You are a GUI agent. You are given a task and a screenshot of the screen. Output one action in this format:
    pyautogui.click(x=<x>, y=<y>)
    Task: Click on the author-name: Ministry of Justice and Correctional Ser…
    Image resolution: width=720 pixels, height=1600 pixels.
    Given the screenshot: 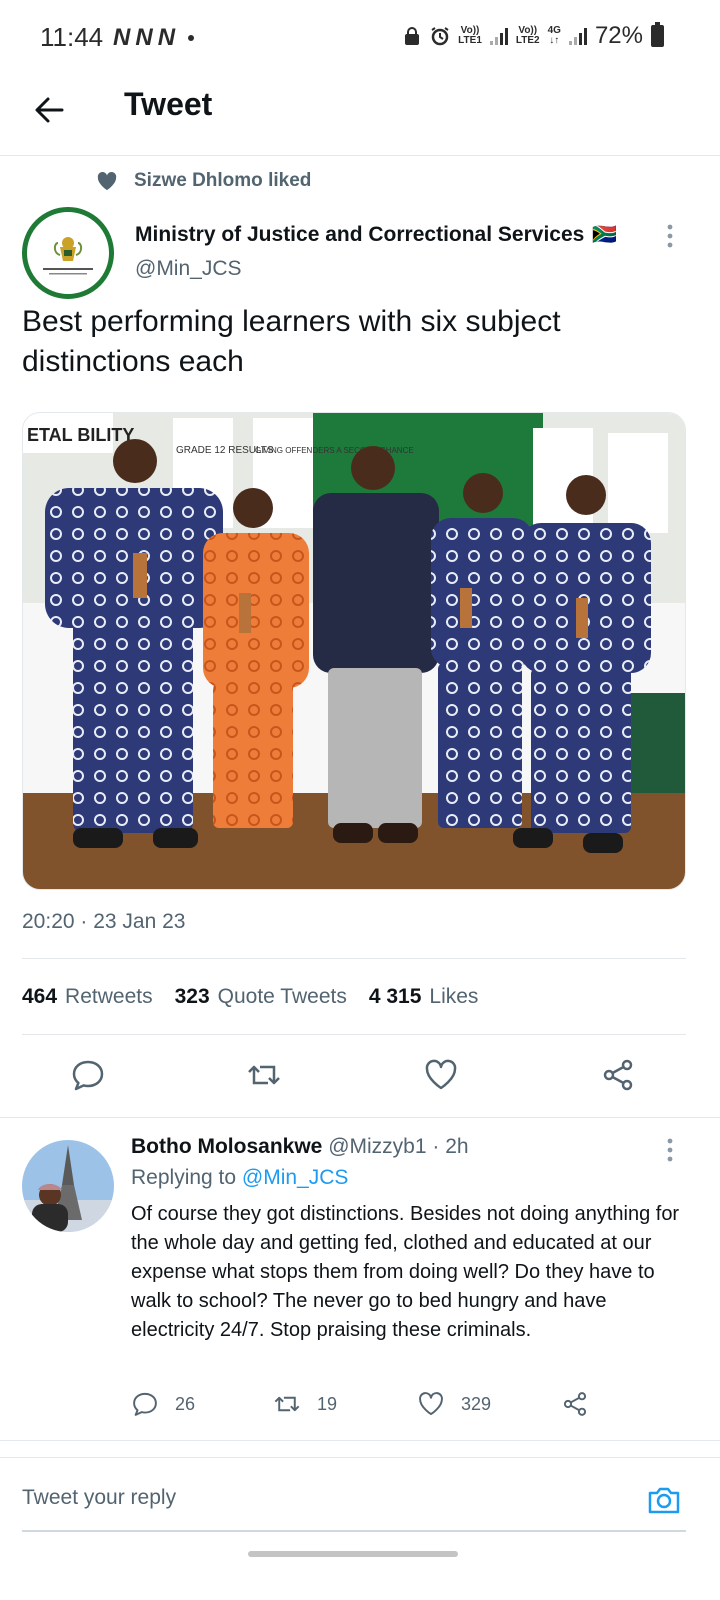 What is the action you would take?
    pyautogui.click(x=376, y=234)
    